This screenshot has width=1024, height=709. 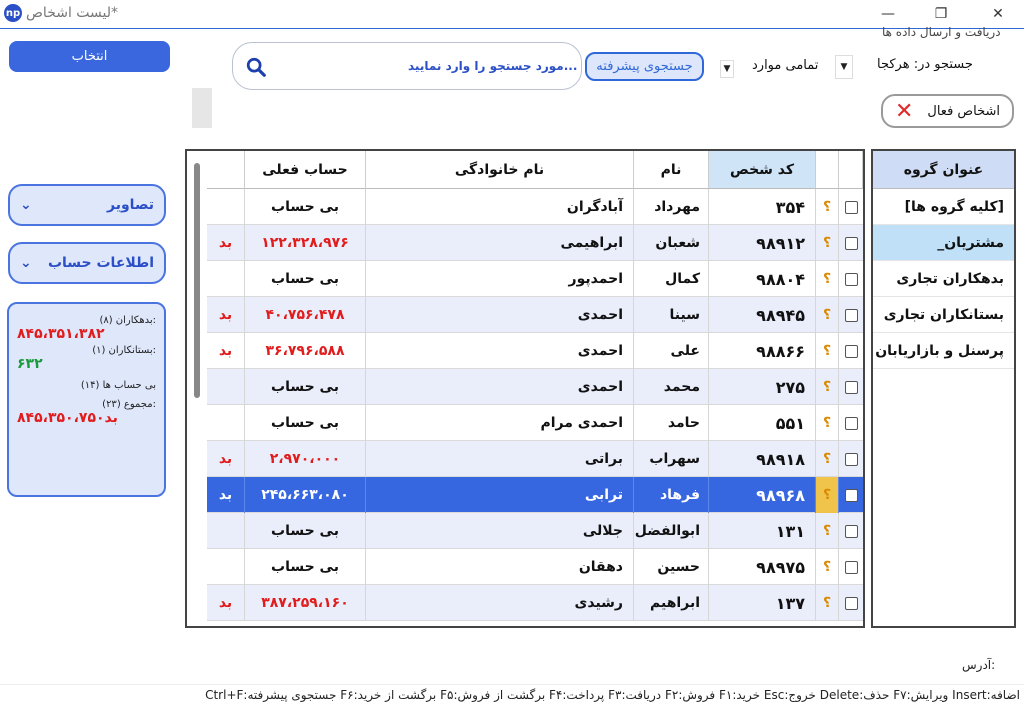 What do you see at coordinates (671, 315) in the screenshot?
I see `first-name-cell: سینا` at bounding box center [671, 315].